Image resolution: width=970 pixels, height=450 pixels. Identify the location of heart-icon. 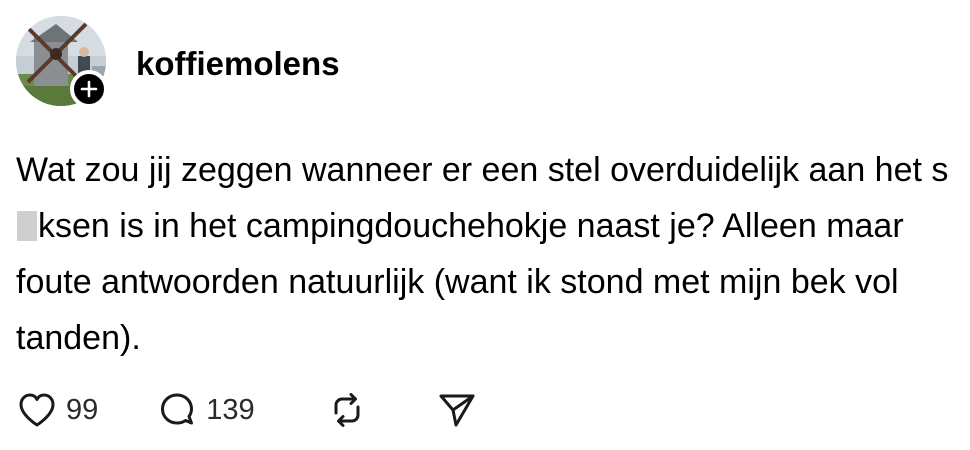
(37, 410).